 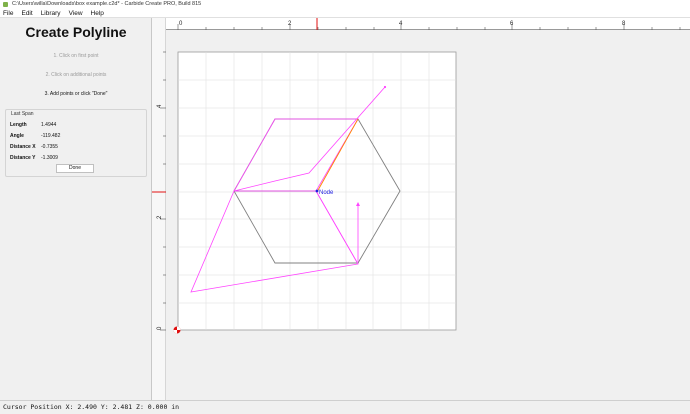 I want to click on length-row: Length 1.4944, so click(x=33, y=125).